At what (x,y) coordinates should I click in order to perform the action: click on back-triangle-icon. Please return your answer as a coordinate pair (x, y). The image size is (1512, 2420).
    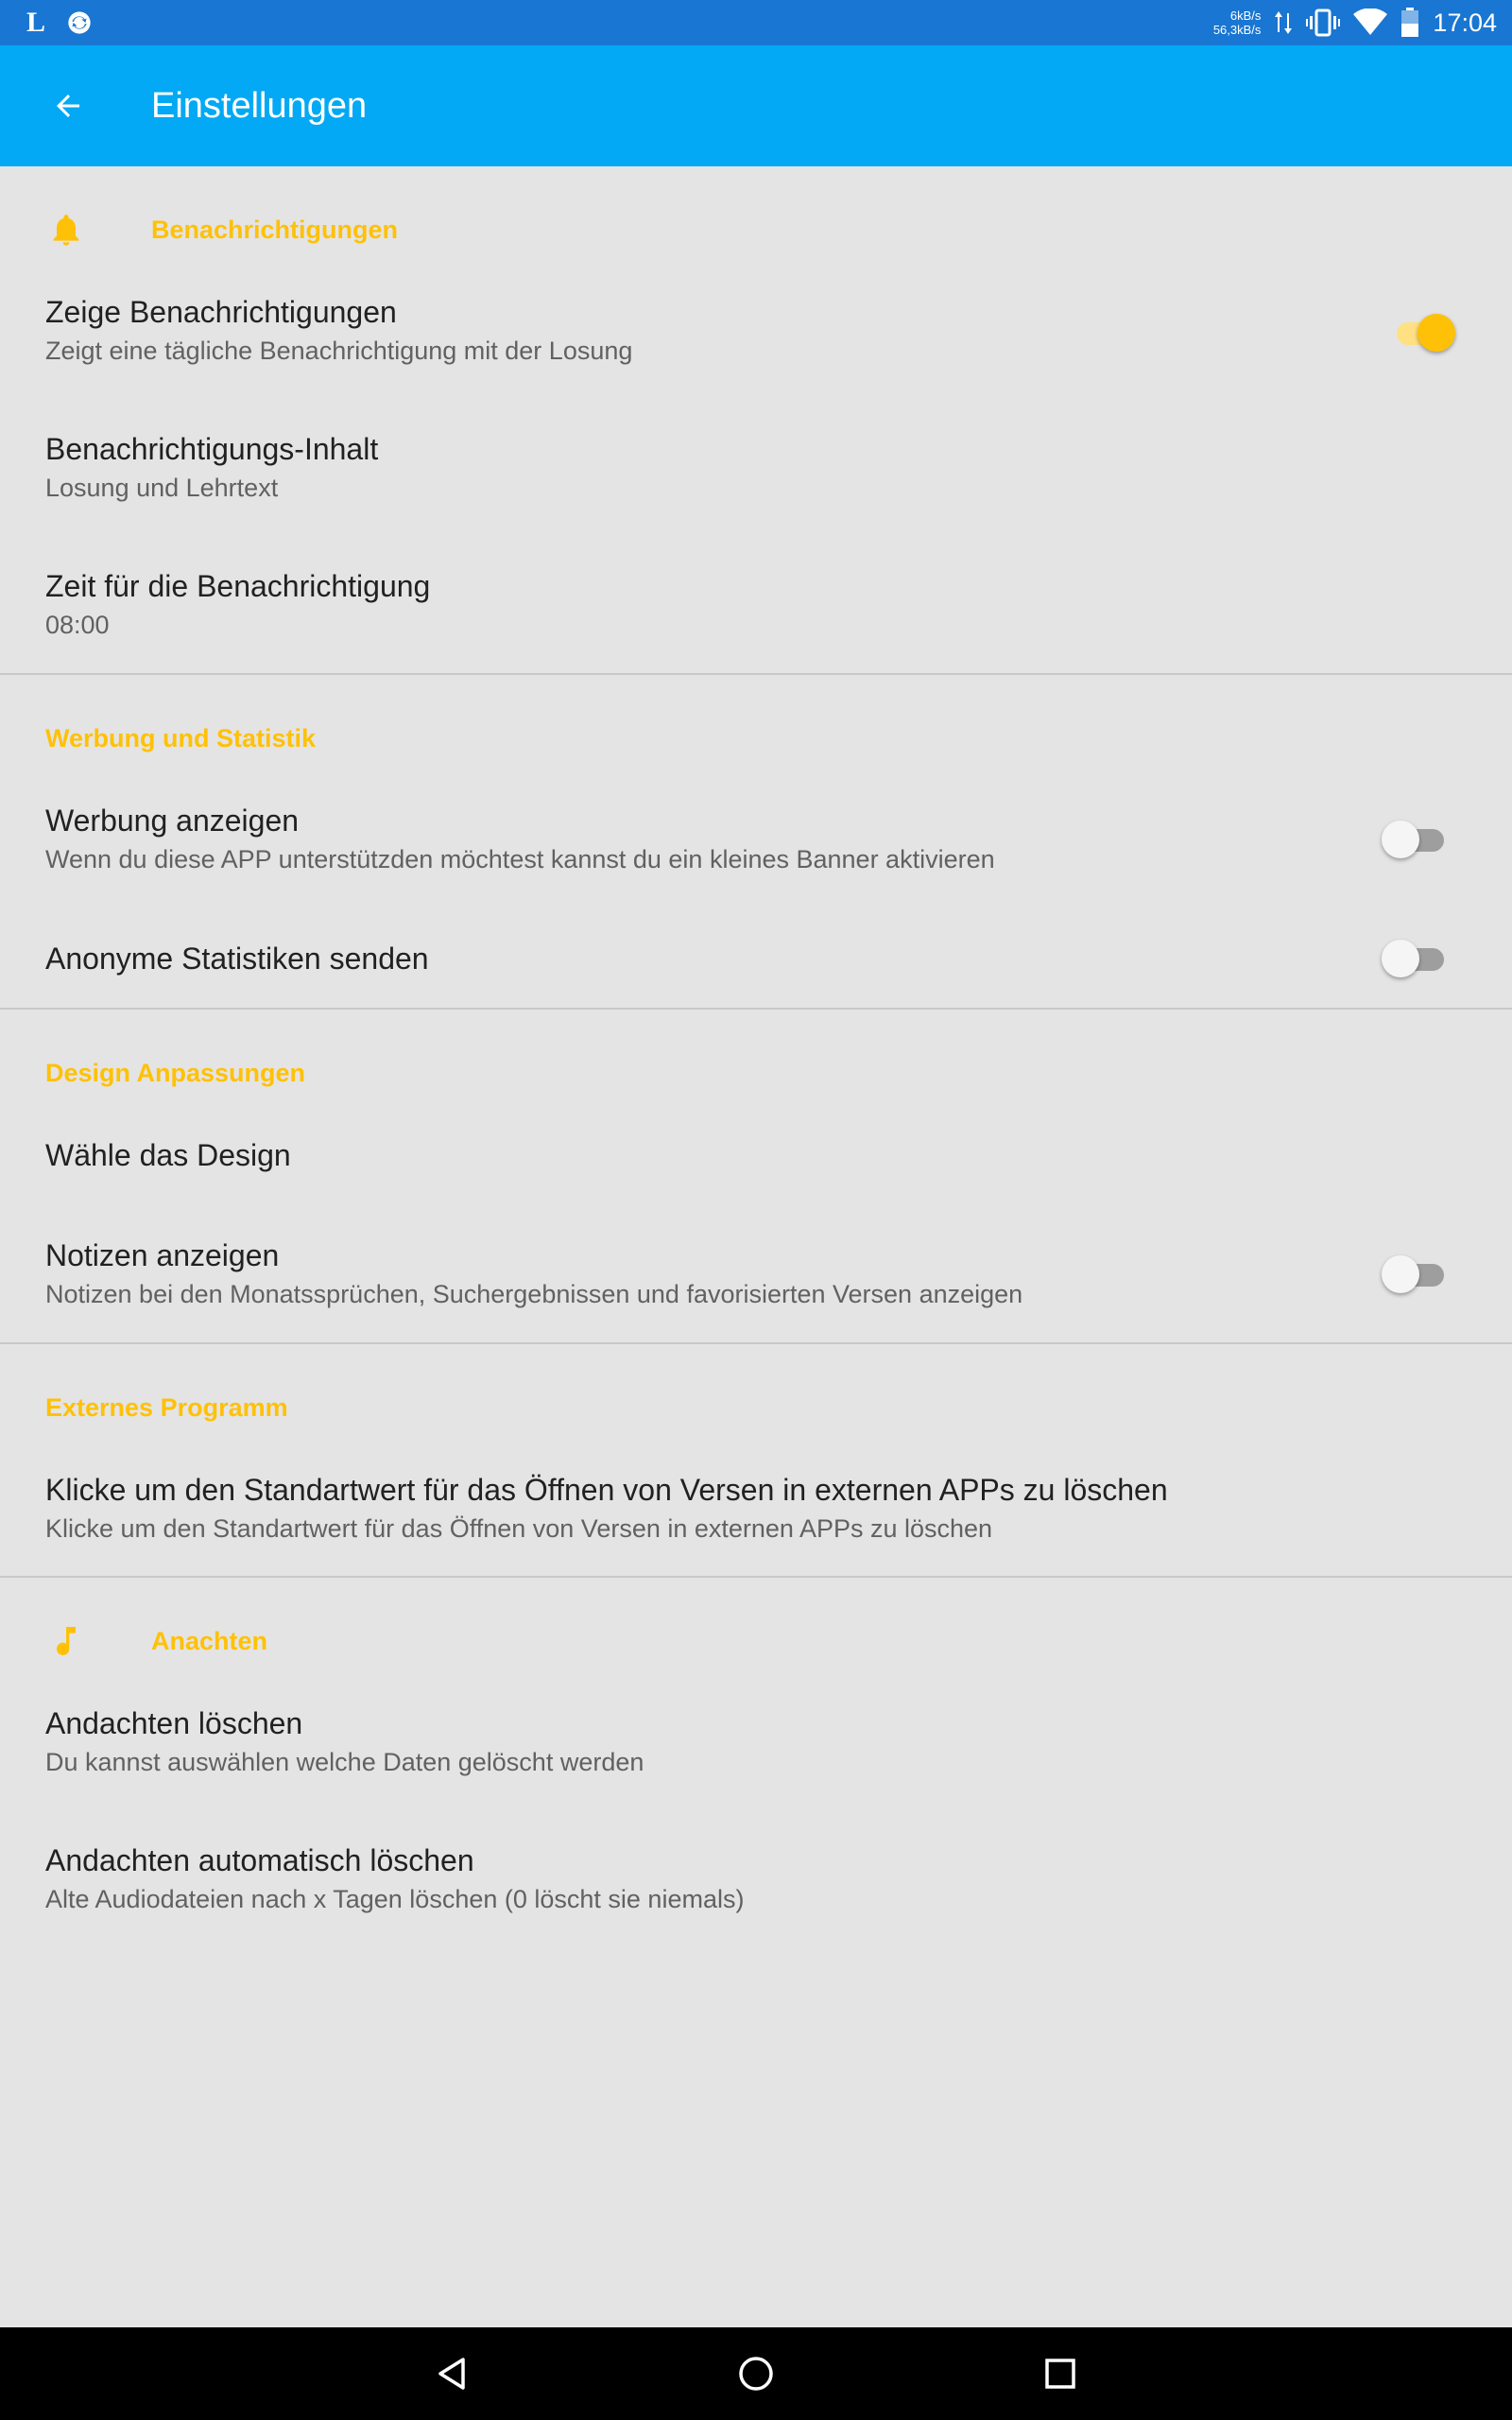
    Looking at the image, I should click on (451, 2374).